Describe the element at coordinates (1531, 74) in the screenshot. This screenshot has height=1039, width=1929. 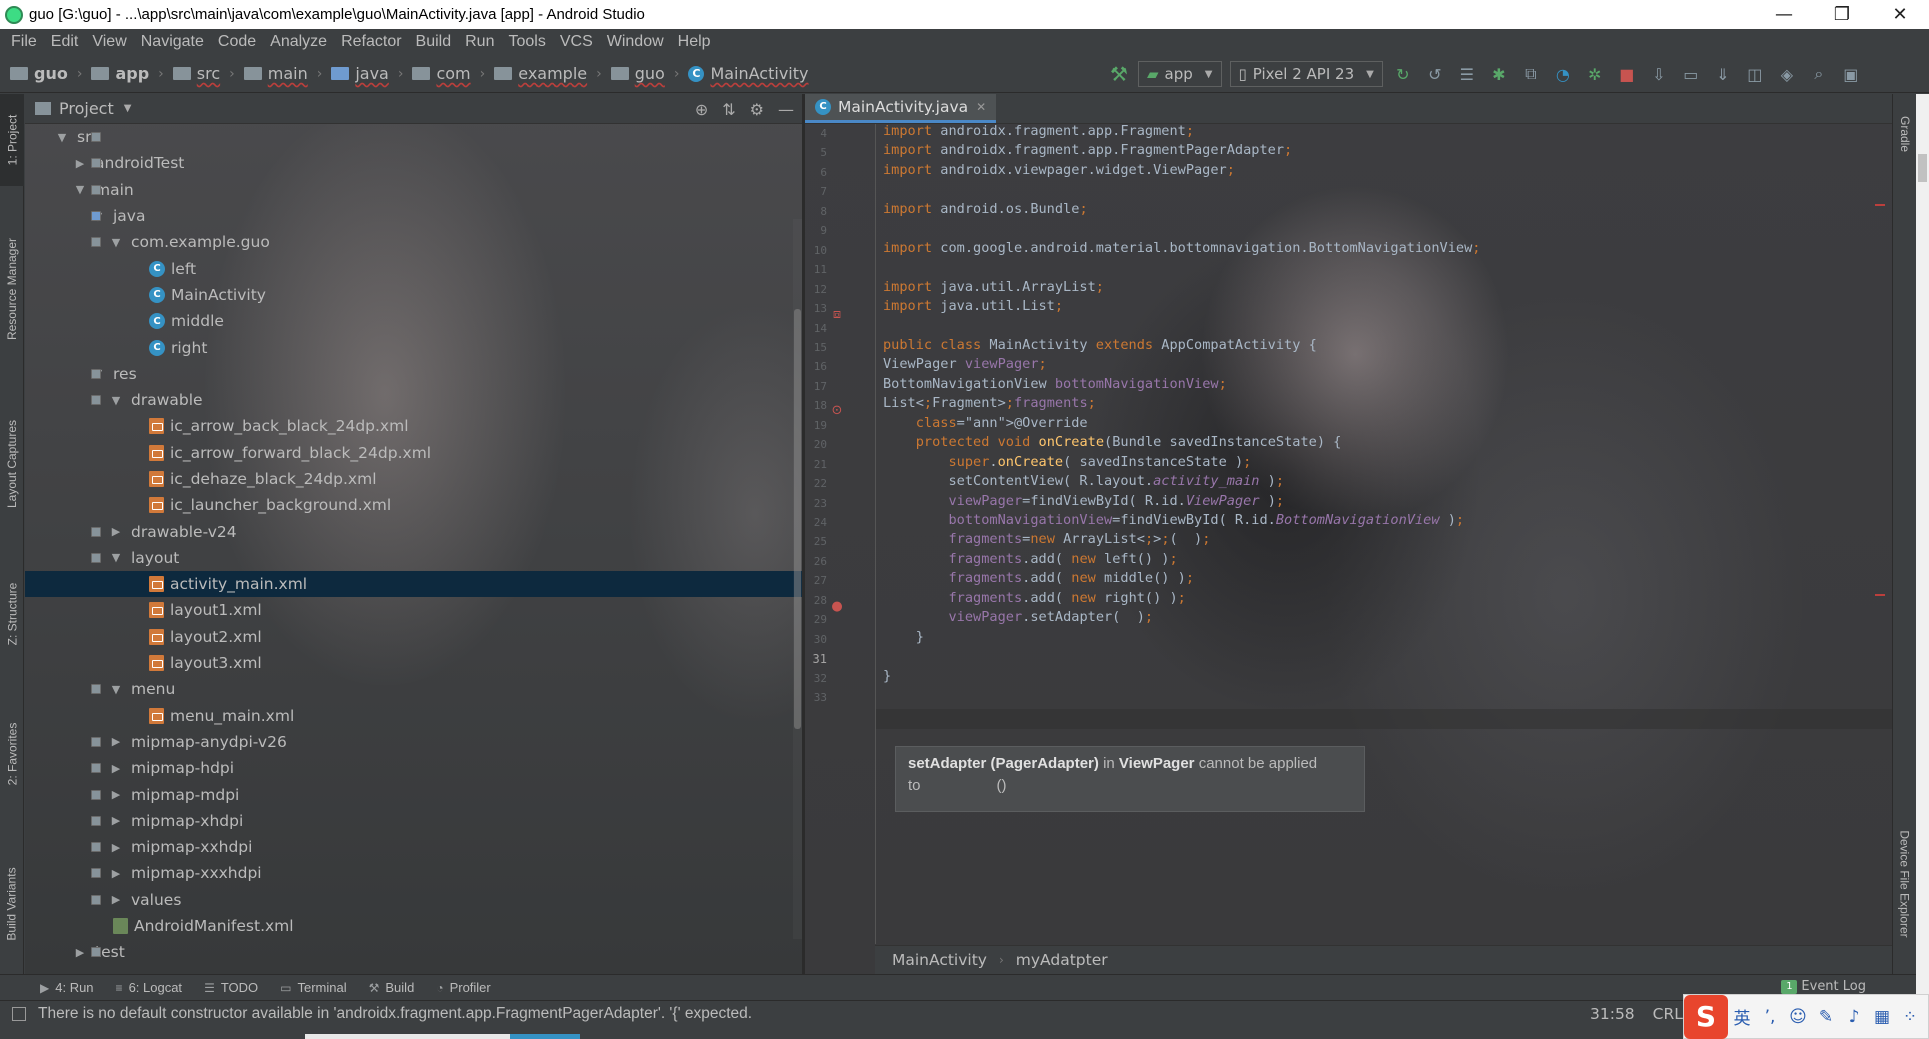
I see `attach-debugger-icon: ⧉` at that location.